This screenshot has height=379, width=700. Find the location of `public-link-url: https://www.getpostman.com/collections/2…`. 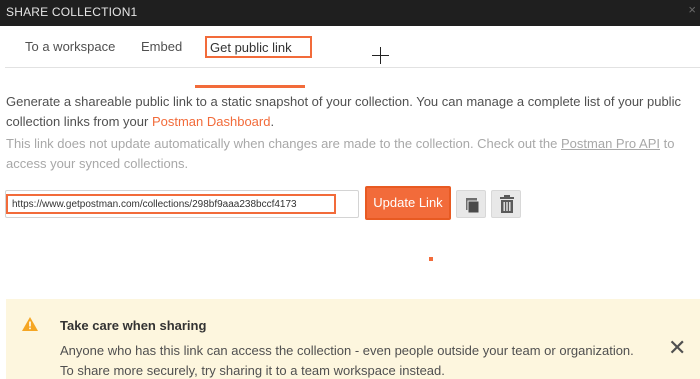

public-link-url: https://www.getpostman.com/collections/2… is located at coordinates (154, 204).